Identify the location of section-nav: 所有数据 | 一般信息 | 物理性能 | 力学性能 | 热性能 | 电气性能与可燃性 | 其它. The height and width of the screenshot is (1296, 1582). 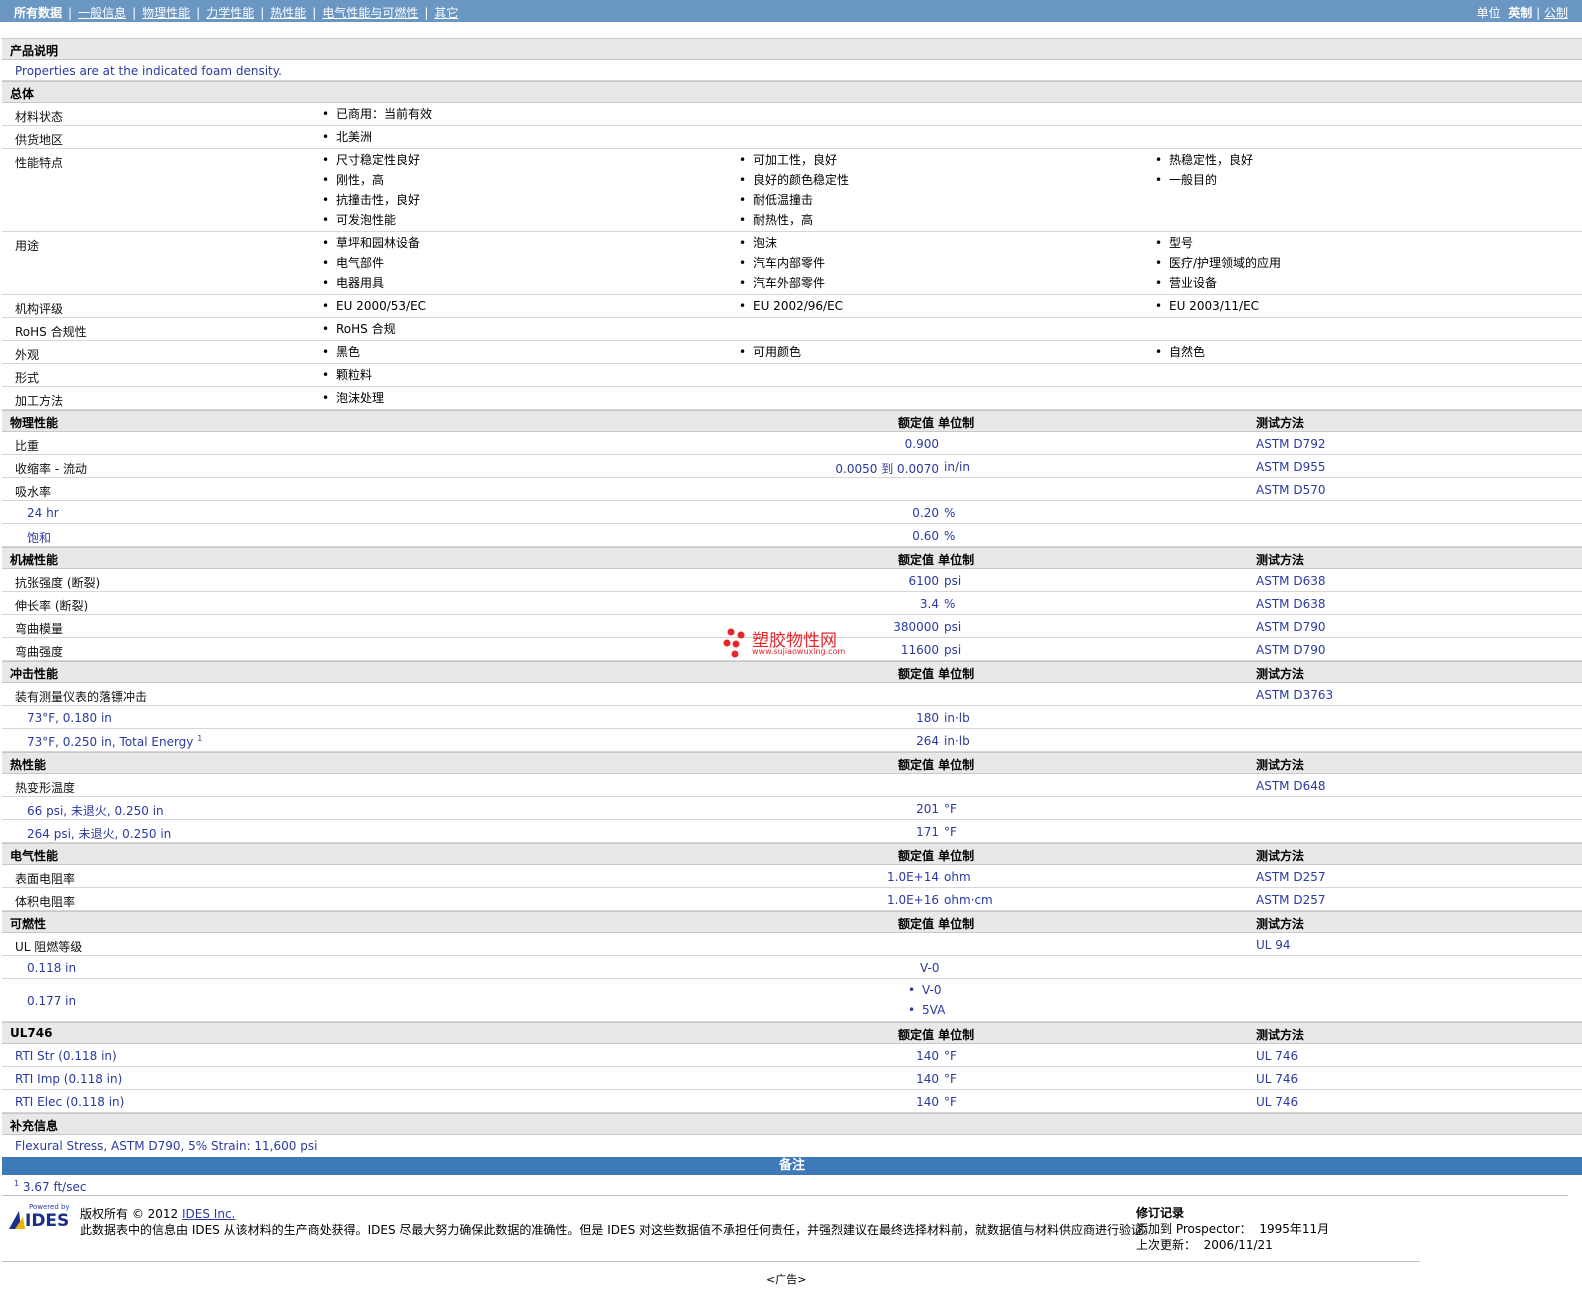
(236, 13).